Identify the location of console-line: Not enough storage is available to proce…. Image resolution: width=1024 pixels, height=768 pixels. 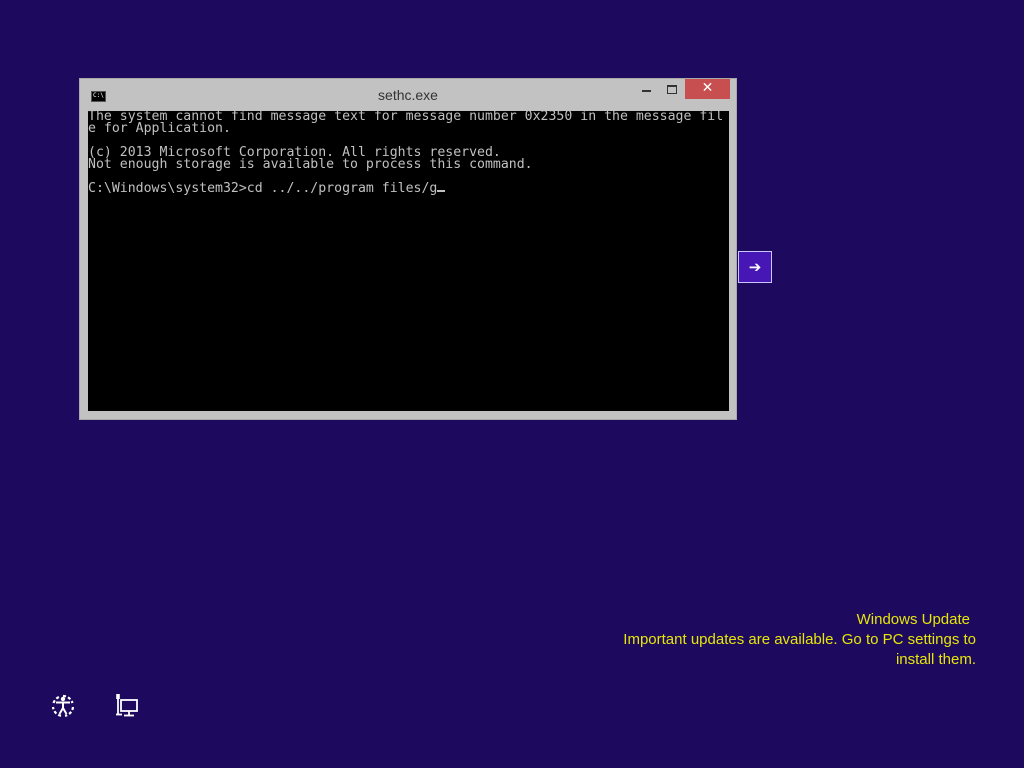
(310, 164).